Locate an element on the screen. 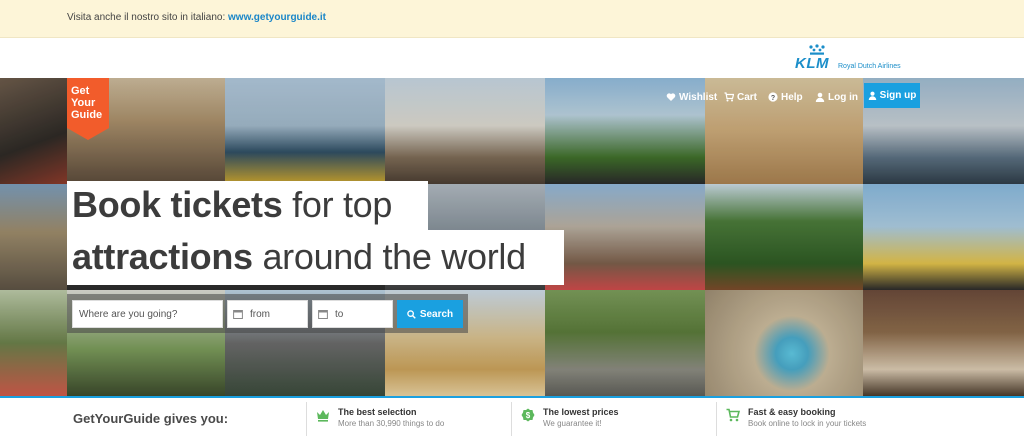  signup-button: Sign up is located at coordinates (892, 95).